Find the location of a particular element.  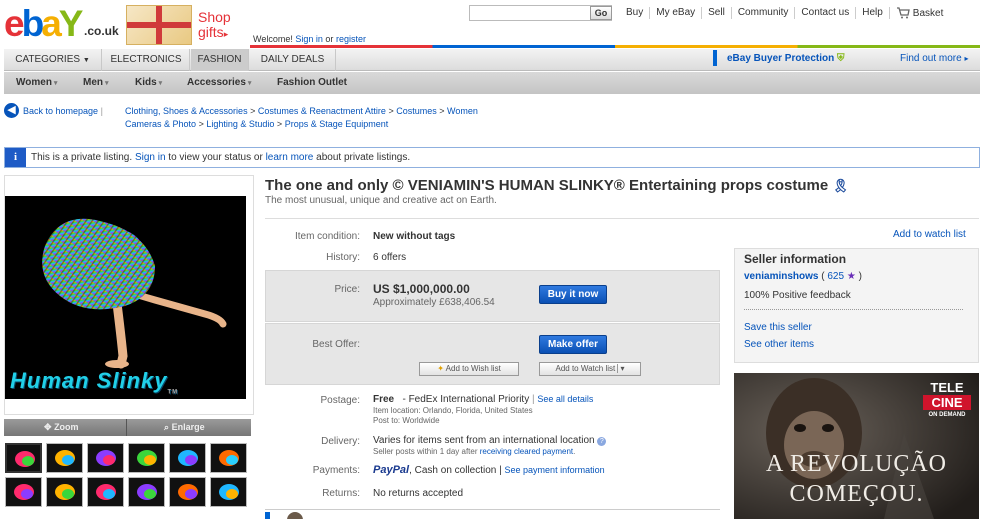

gift-image is located at coordinates (159, 25).